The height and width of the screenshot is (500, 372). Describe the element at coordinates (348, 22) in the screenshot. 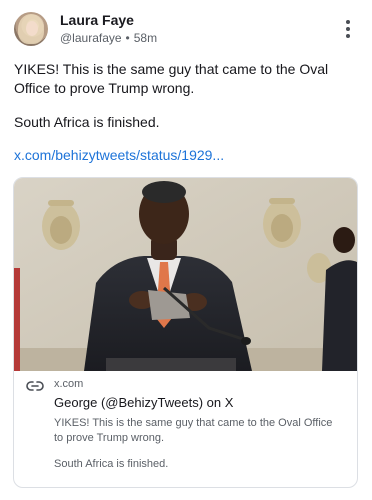

I see `more-vertical-icon` at that location.